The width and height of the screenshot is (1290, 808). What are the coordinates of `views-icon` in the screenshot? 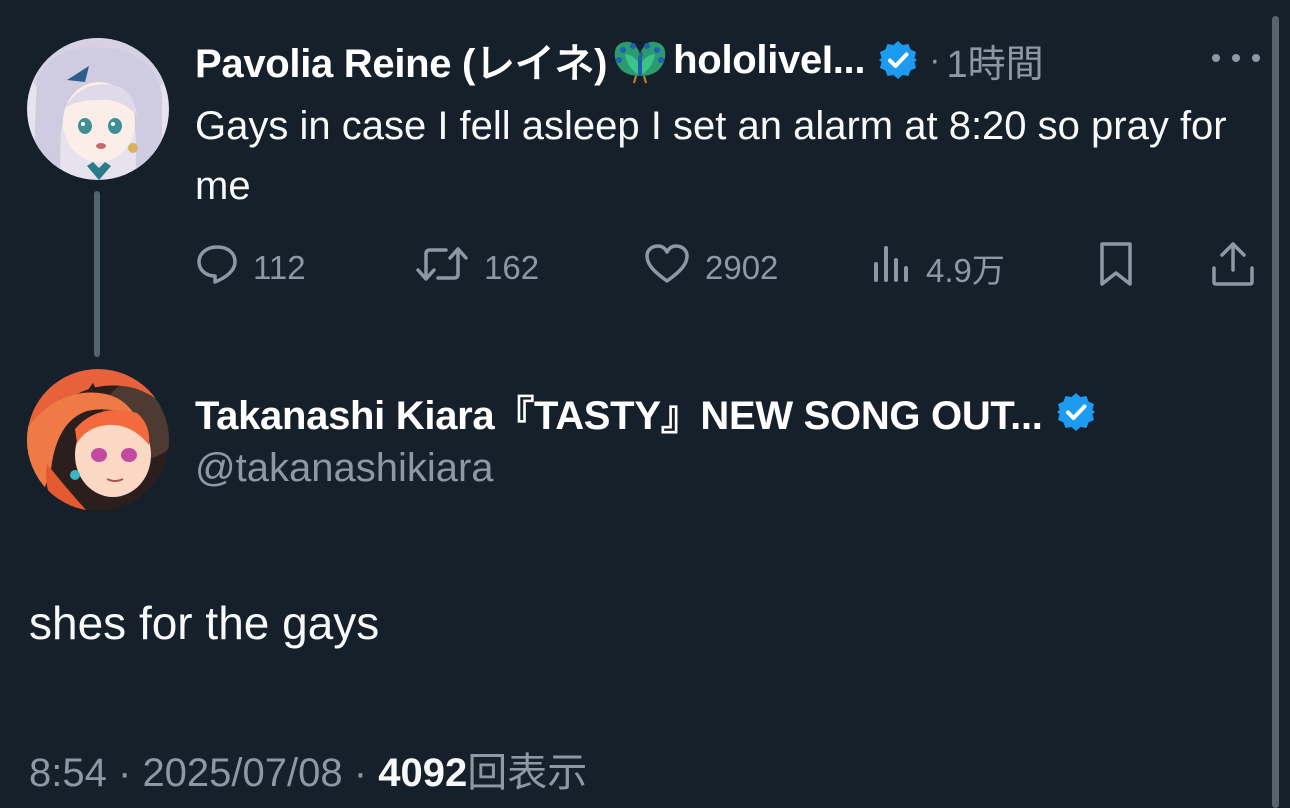 It's located at (892, 268).